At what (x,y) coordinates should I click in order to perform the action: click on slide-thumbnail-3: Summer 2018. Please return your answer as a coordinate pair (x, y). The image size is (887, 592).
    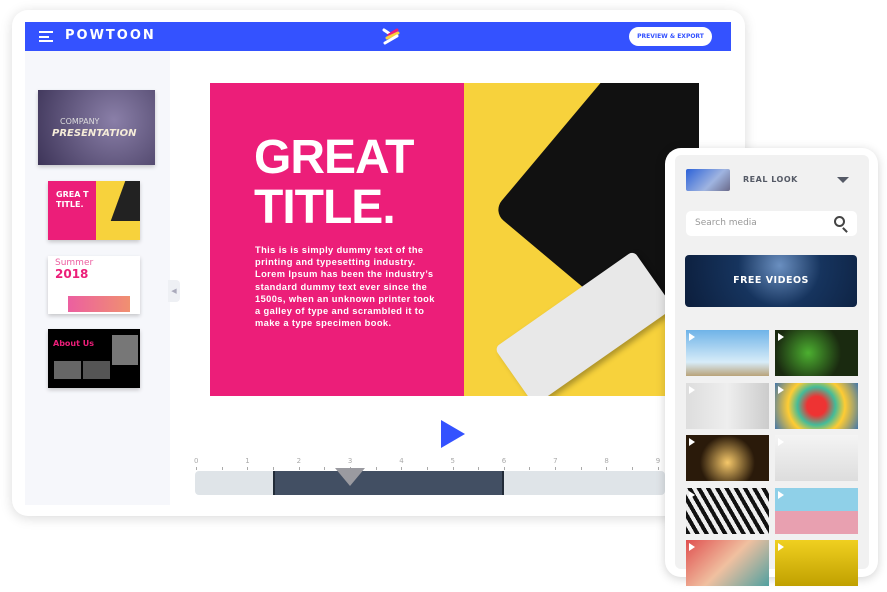
    Looking at the image, I should click on (94, 285).